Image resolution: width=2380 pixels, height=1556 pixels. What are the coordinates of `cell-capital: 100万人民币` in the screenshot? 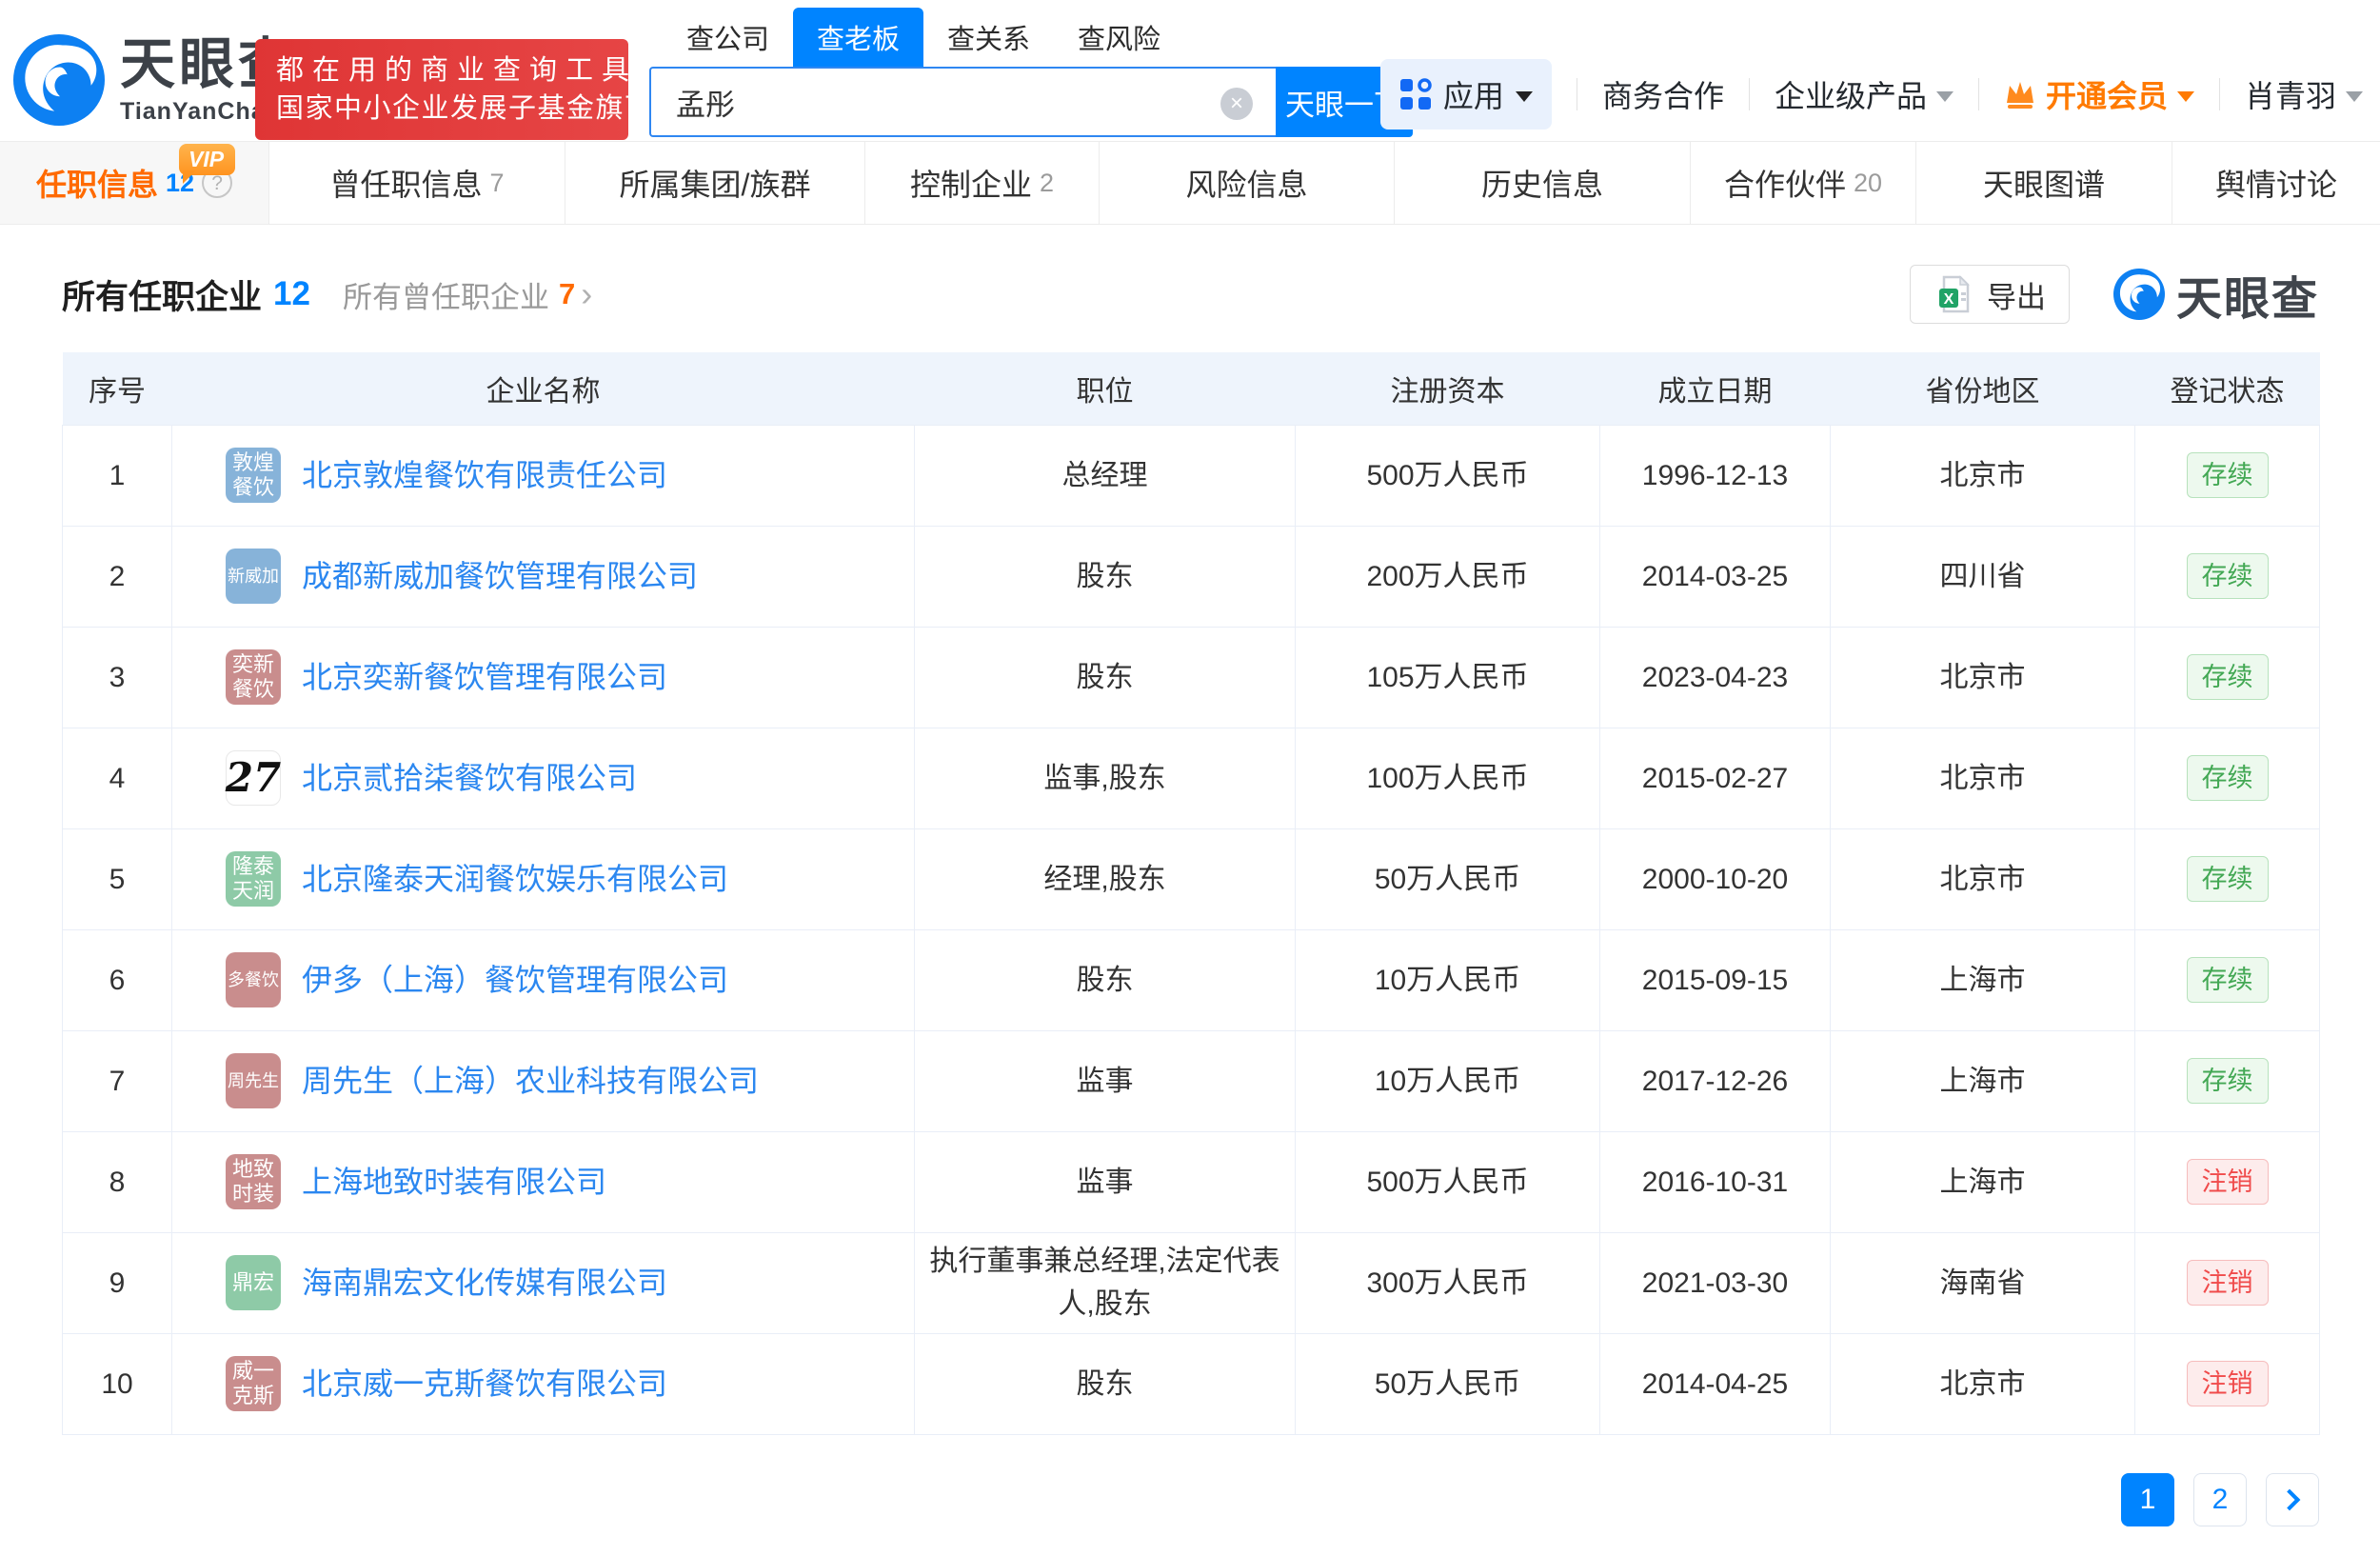 It's located at (1447, 778).